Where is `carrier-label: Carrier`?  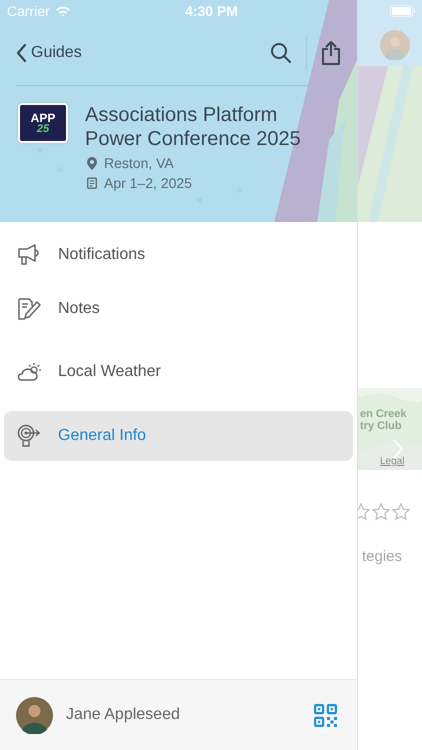 carrier-label: Carrier is located at coordinates (28, 11).